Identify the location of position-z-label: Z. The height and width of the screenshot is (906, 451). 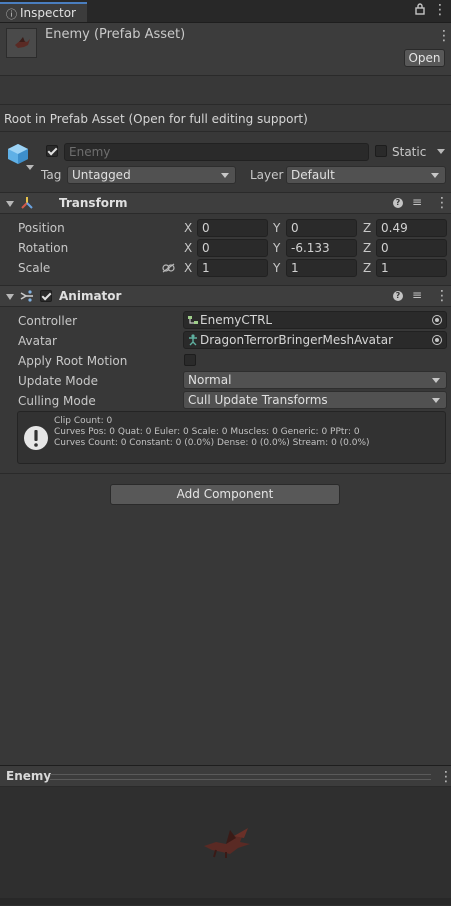
(367, 228).